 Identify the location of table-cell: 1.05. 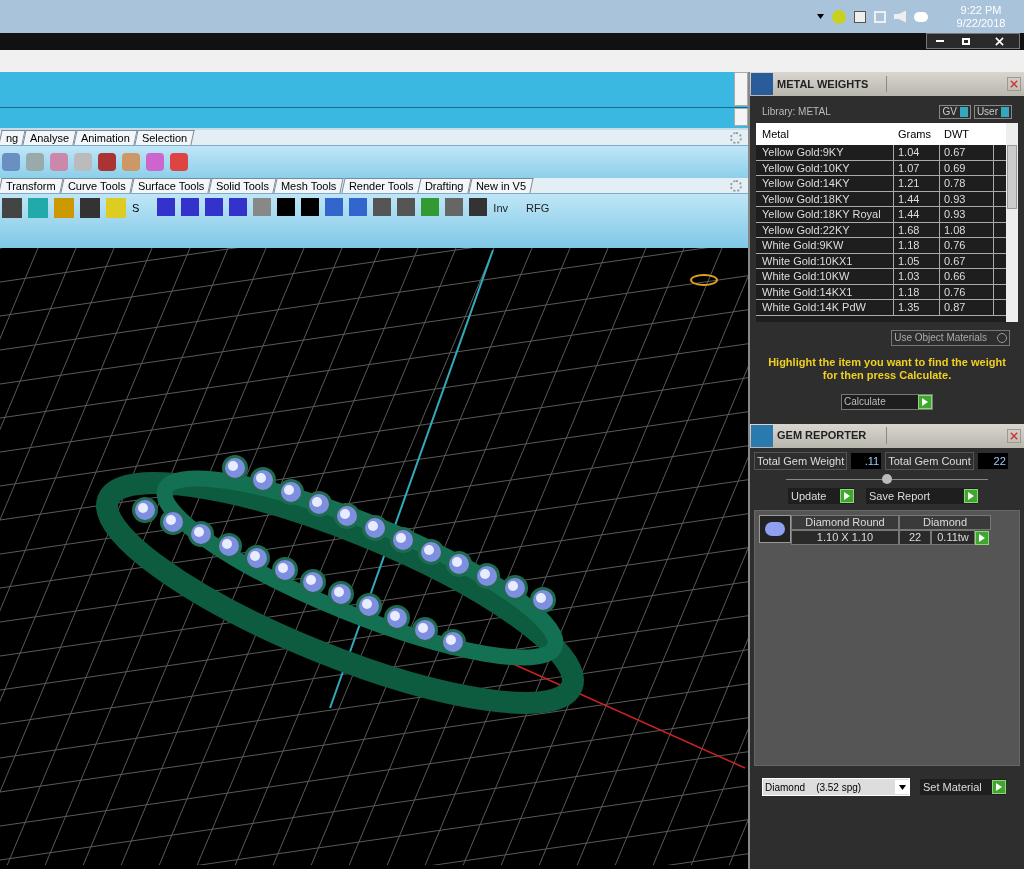
(917, 260).